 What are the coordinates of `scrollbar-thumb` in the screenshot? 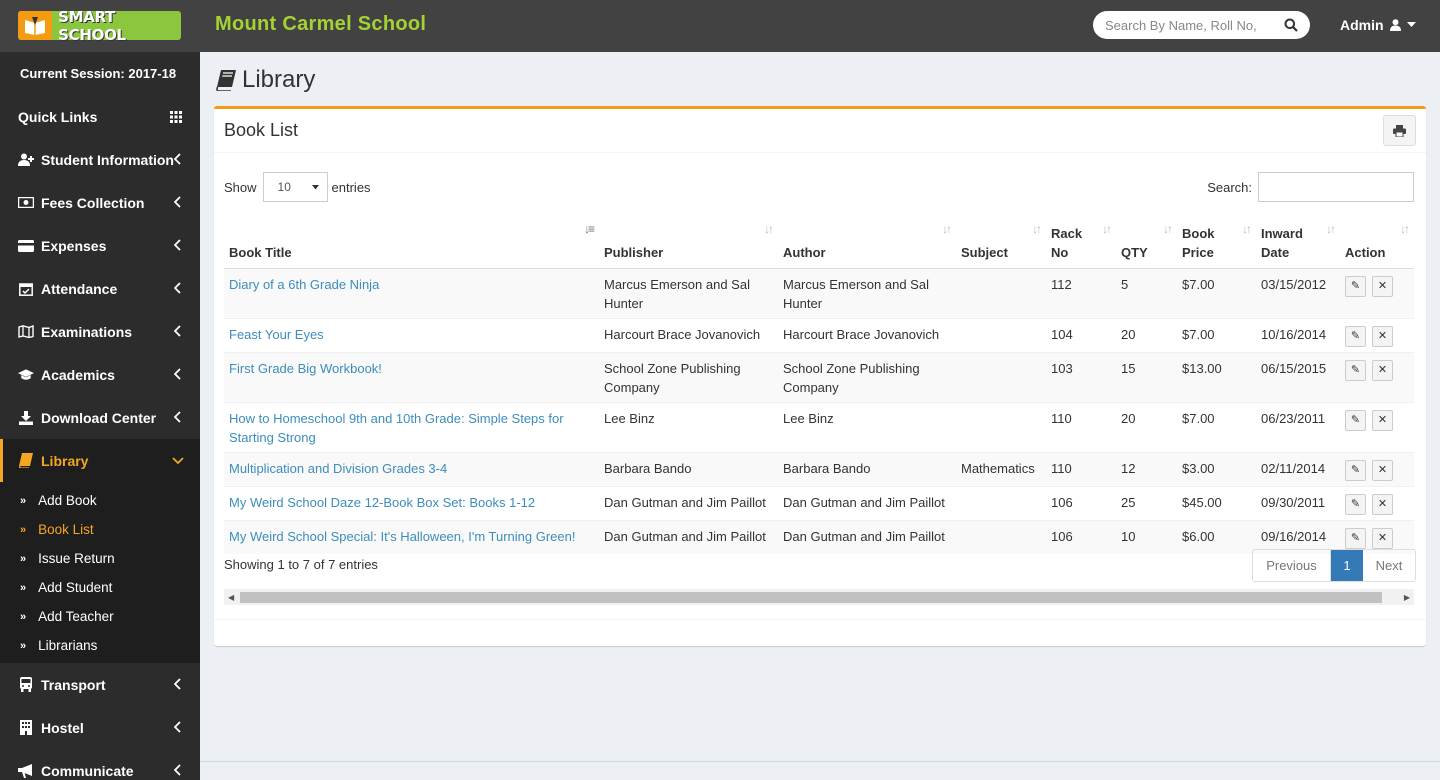 It's located at (811, 597).